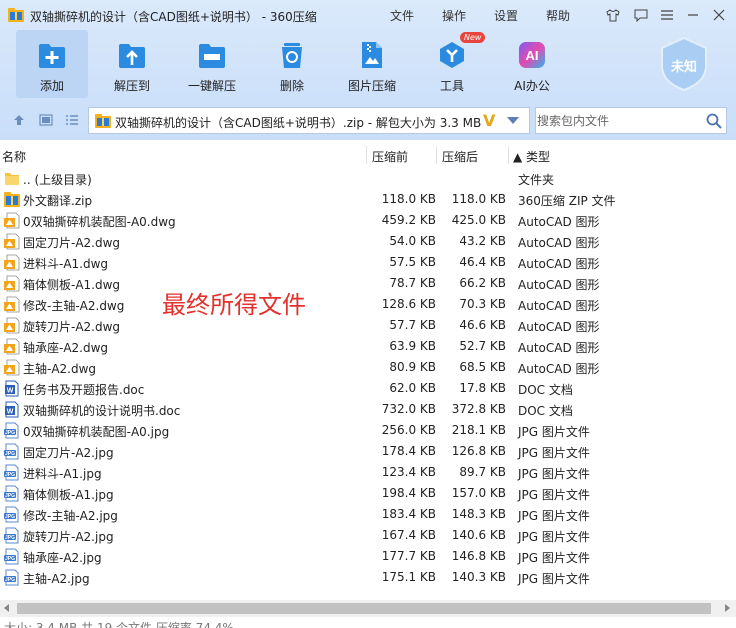 The image size is (736, 628). I want to click on address-dropdown-icon, so click(513, 120).